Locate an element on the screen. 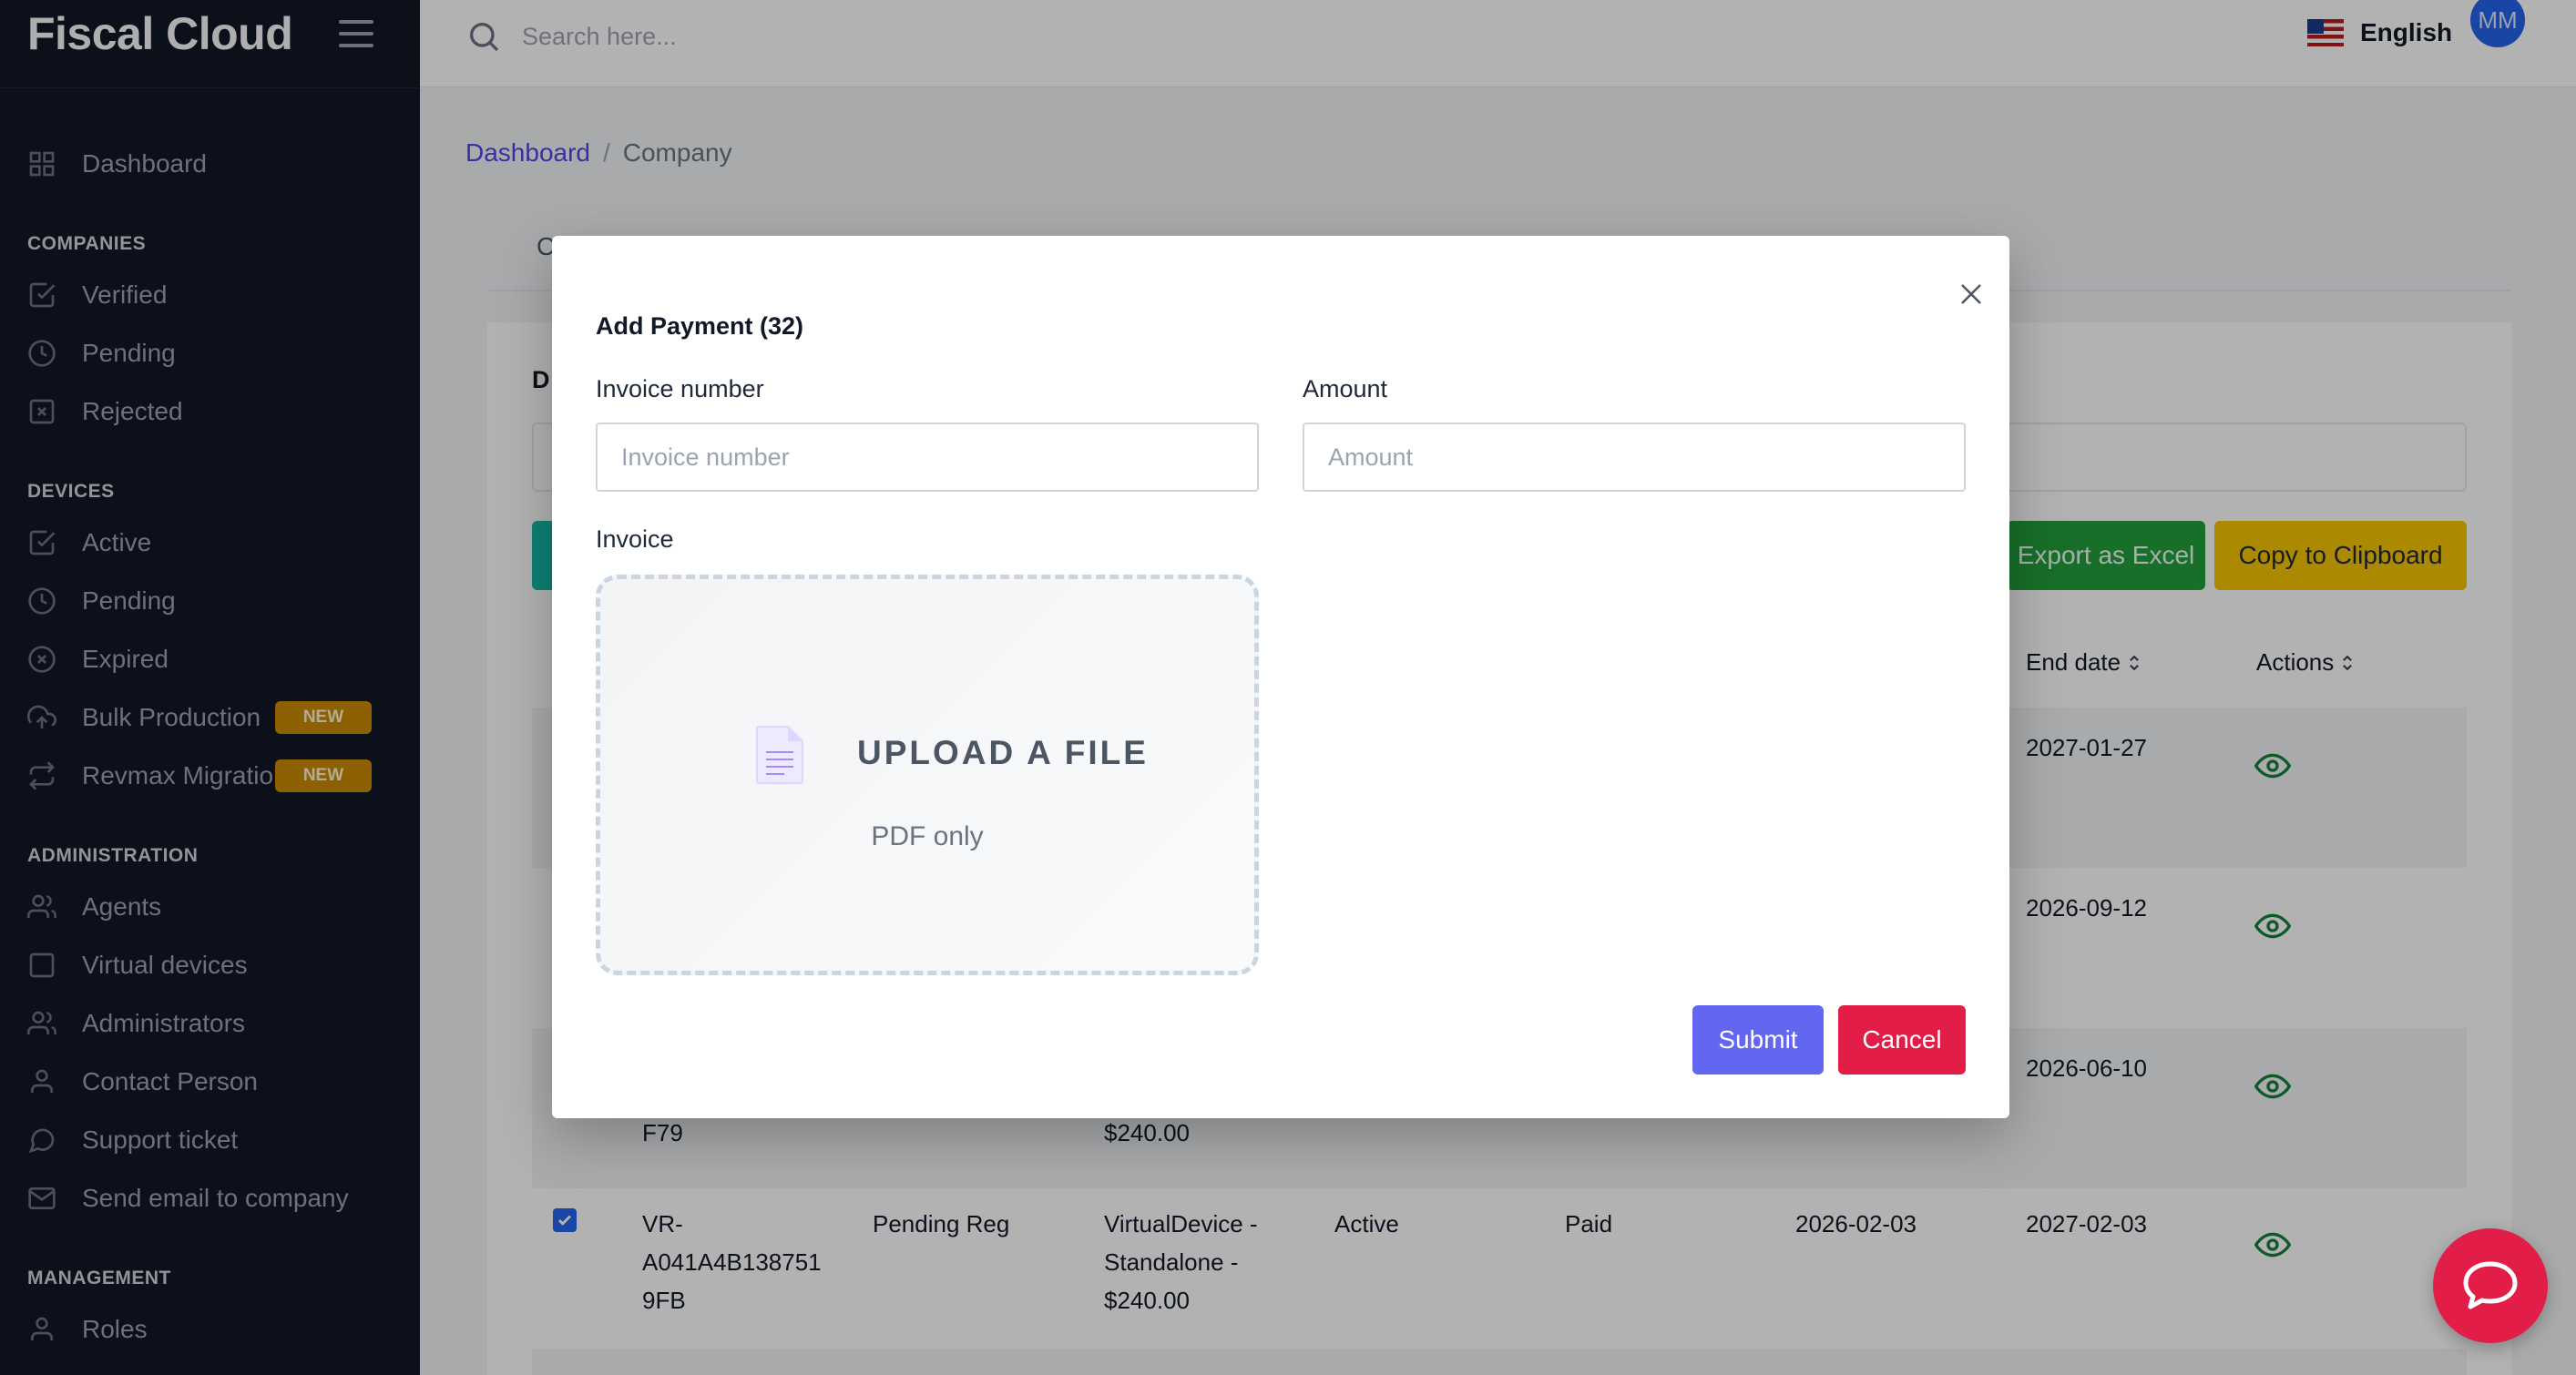 This screenshot has width=2576, height=1375. invoice-number-label: Invoice number is located at coordinates (680, 388).